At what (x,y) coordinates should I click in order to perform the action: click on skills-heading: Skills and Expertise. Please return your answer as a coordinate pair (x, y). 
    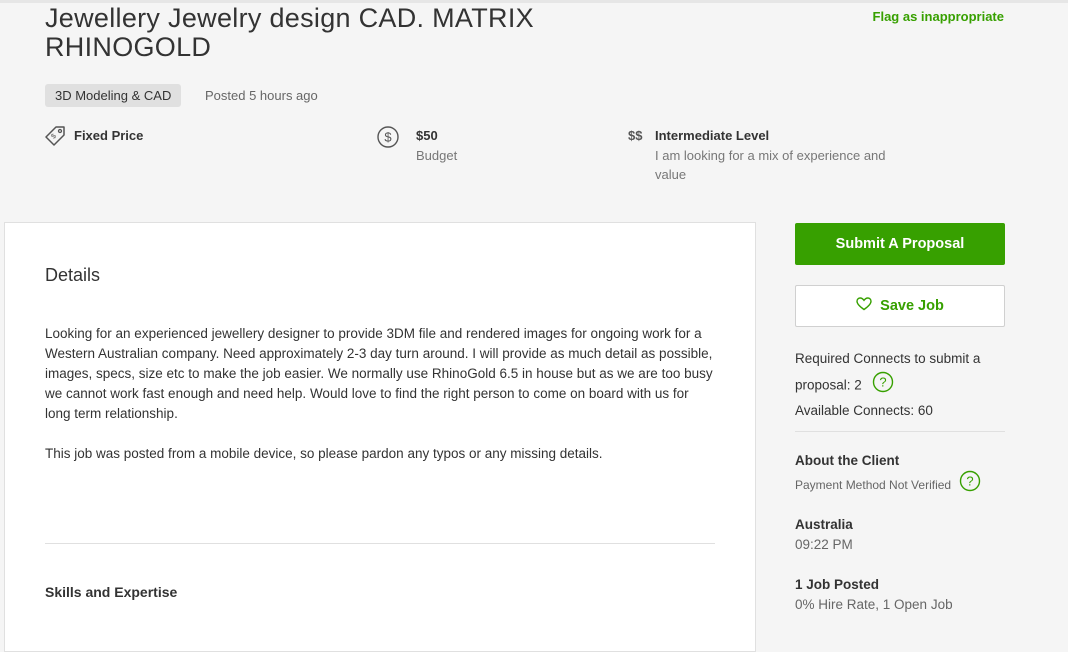
    Looking at the image, I should click on (111, 592).